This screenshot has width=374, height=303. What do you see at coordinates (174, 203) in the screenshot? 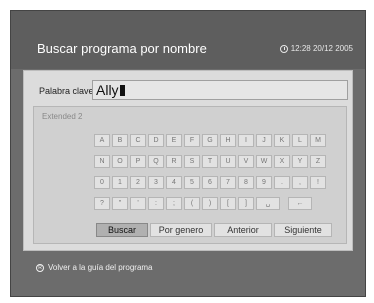
I see `key: ;` at bounding box center [174, 203].